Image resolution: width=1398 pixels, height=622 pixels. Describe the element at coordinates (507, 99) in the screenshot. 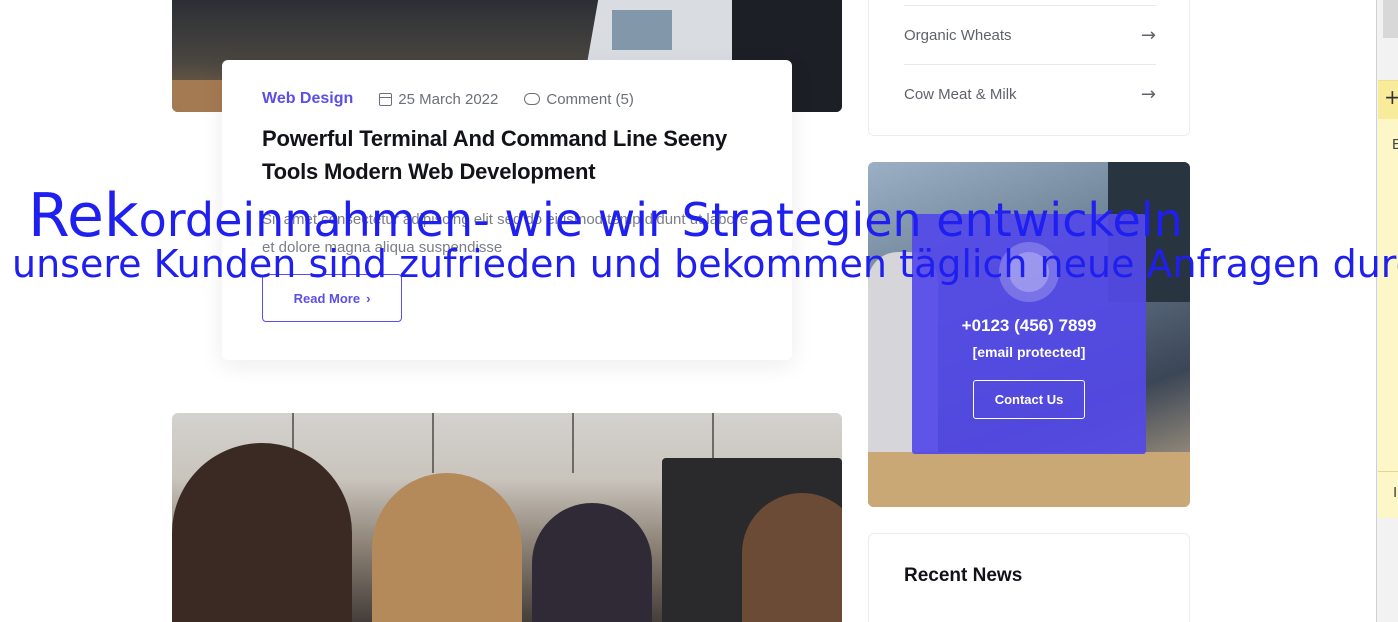

I see `post-meta: Web Design 25 March 2022 Comment (5)` at that location.